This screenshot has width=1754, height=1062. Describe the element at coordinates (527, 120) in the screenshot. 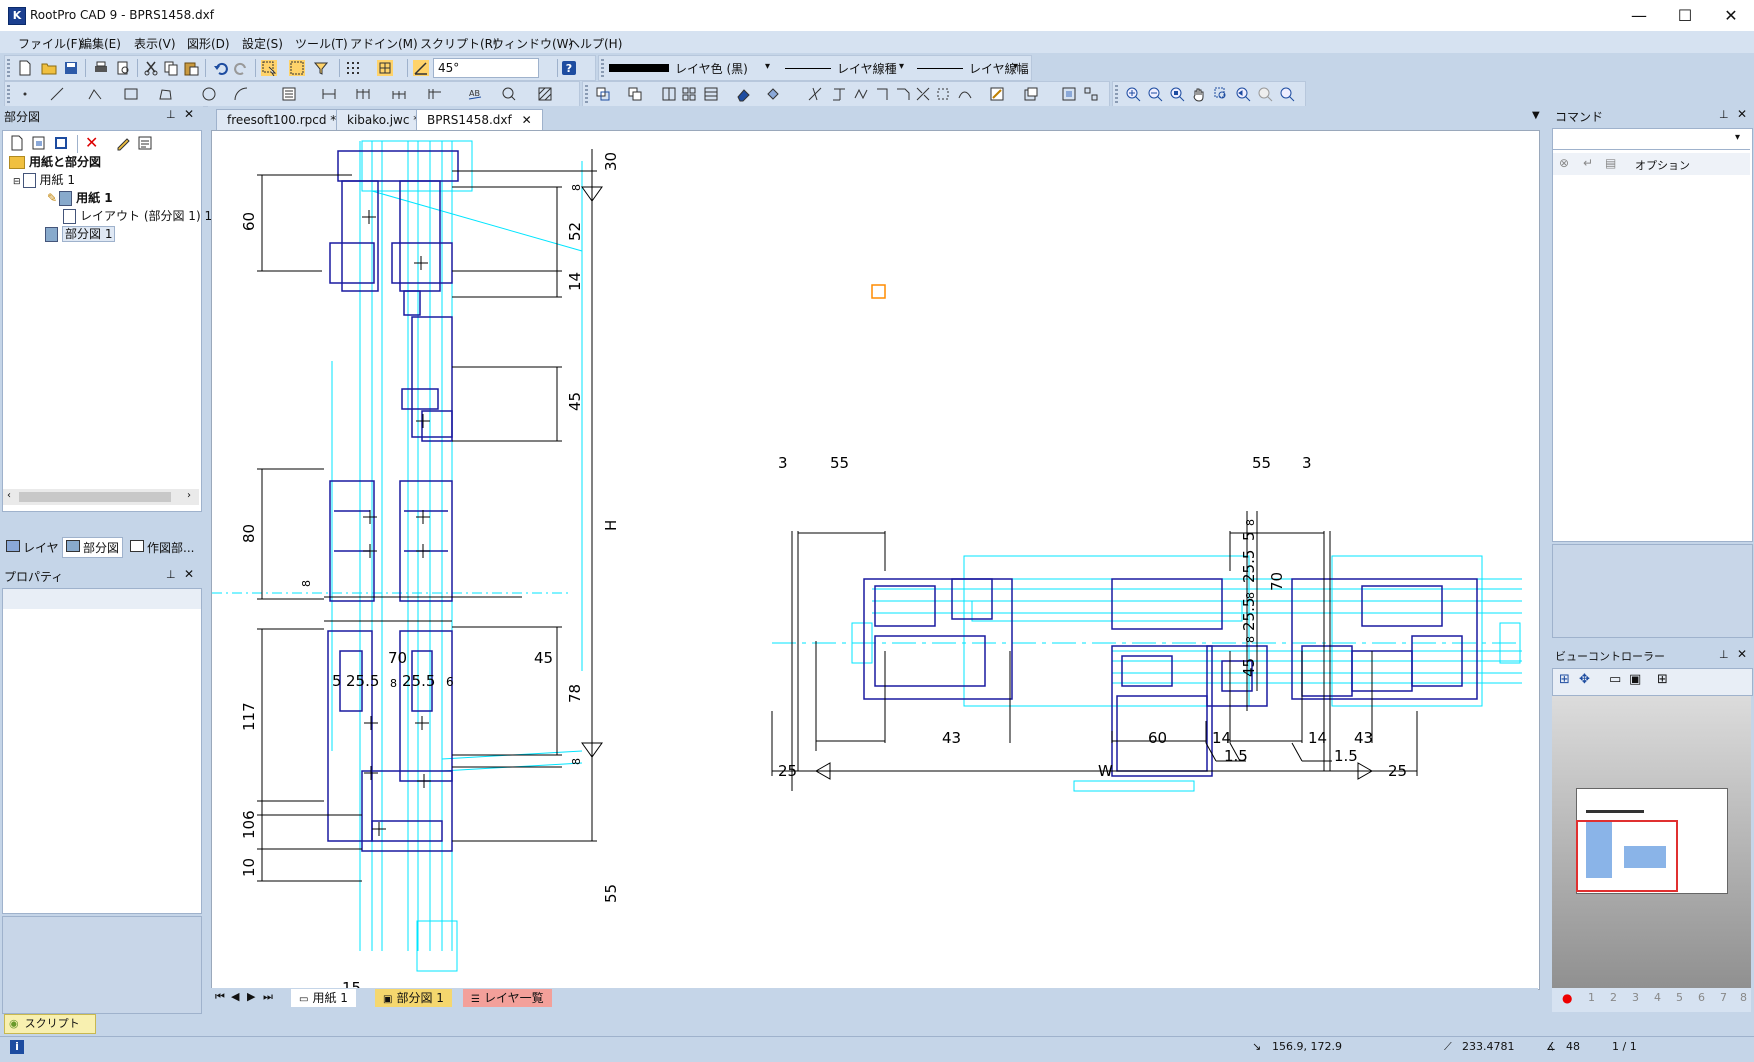

I see `close-tab-icon: ✕` at that location.